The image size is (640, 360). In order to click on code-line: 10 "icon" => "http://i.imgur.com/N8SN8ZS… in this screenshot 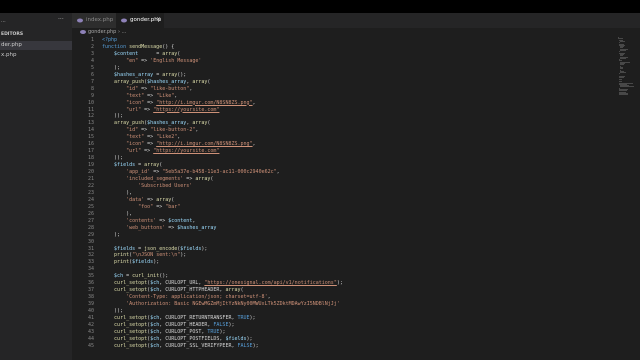, I will do `click(342, 103)`.